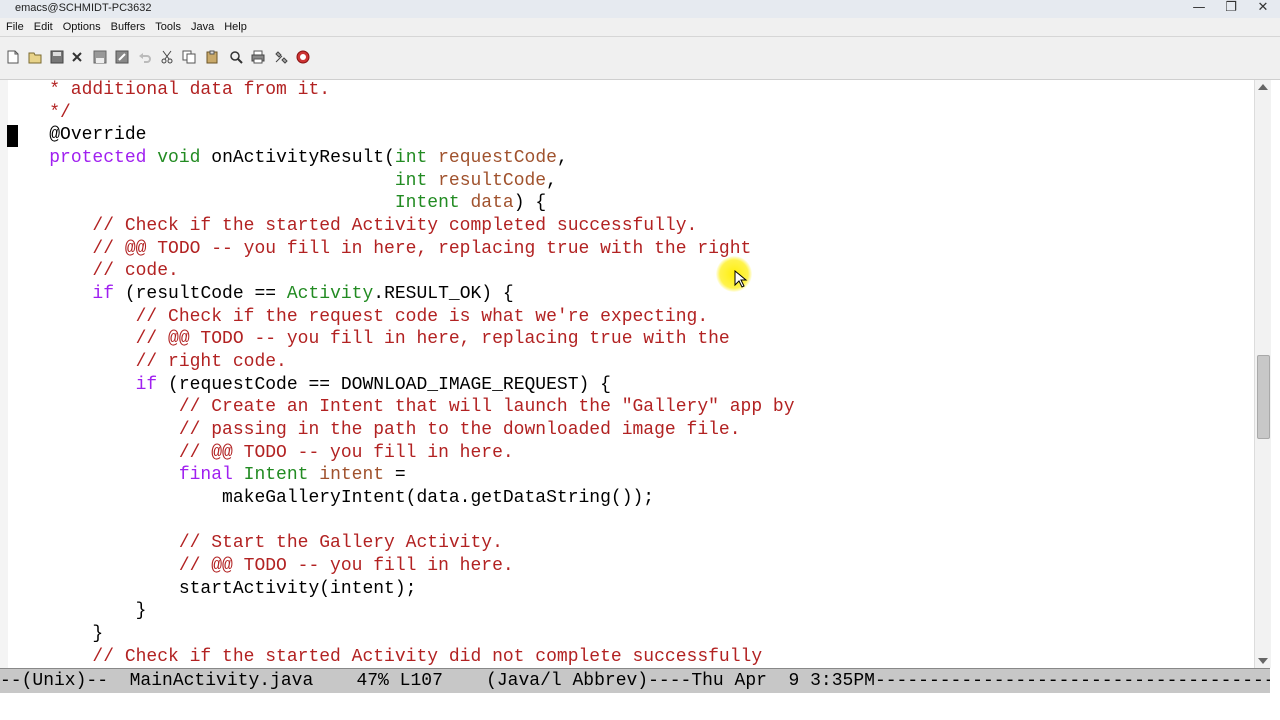 The height and width of the screenshot is (720, 1280). I want to click on paste-icon, so click(212, 57).